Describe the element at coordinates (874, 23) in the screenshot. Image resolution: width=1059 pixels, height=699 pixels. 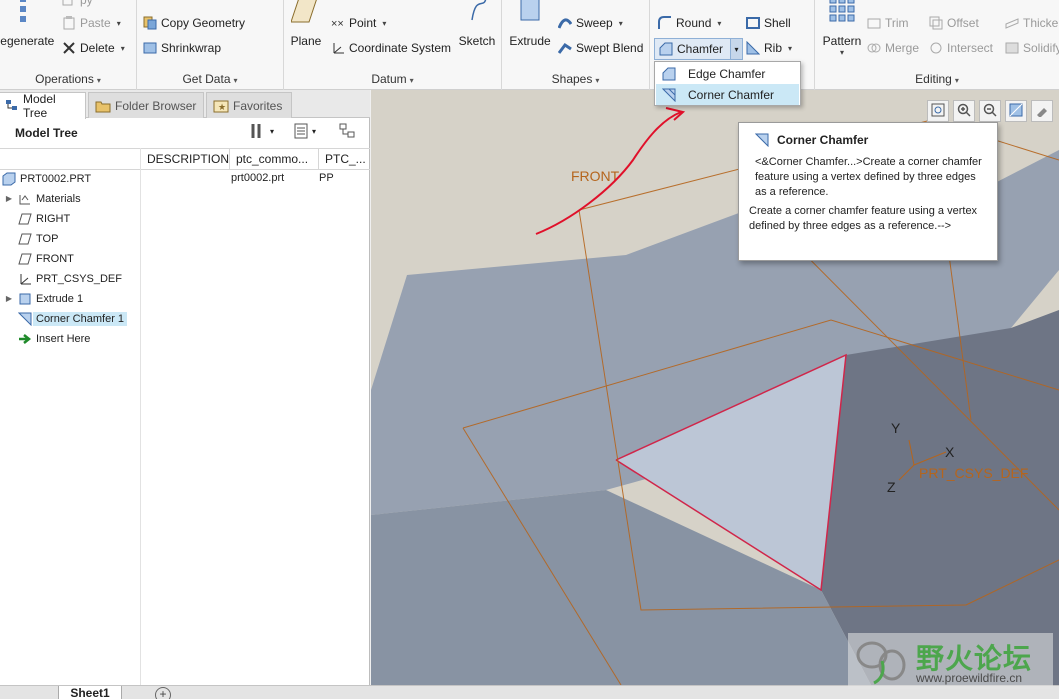
I see `trim-icon` at that location.